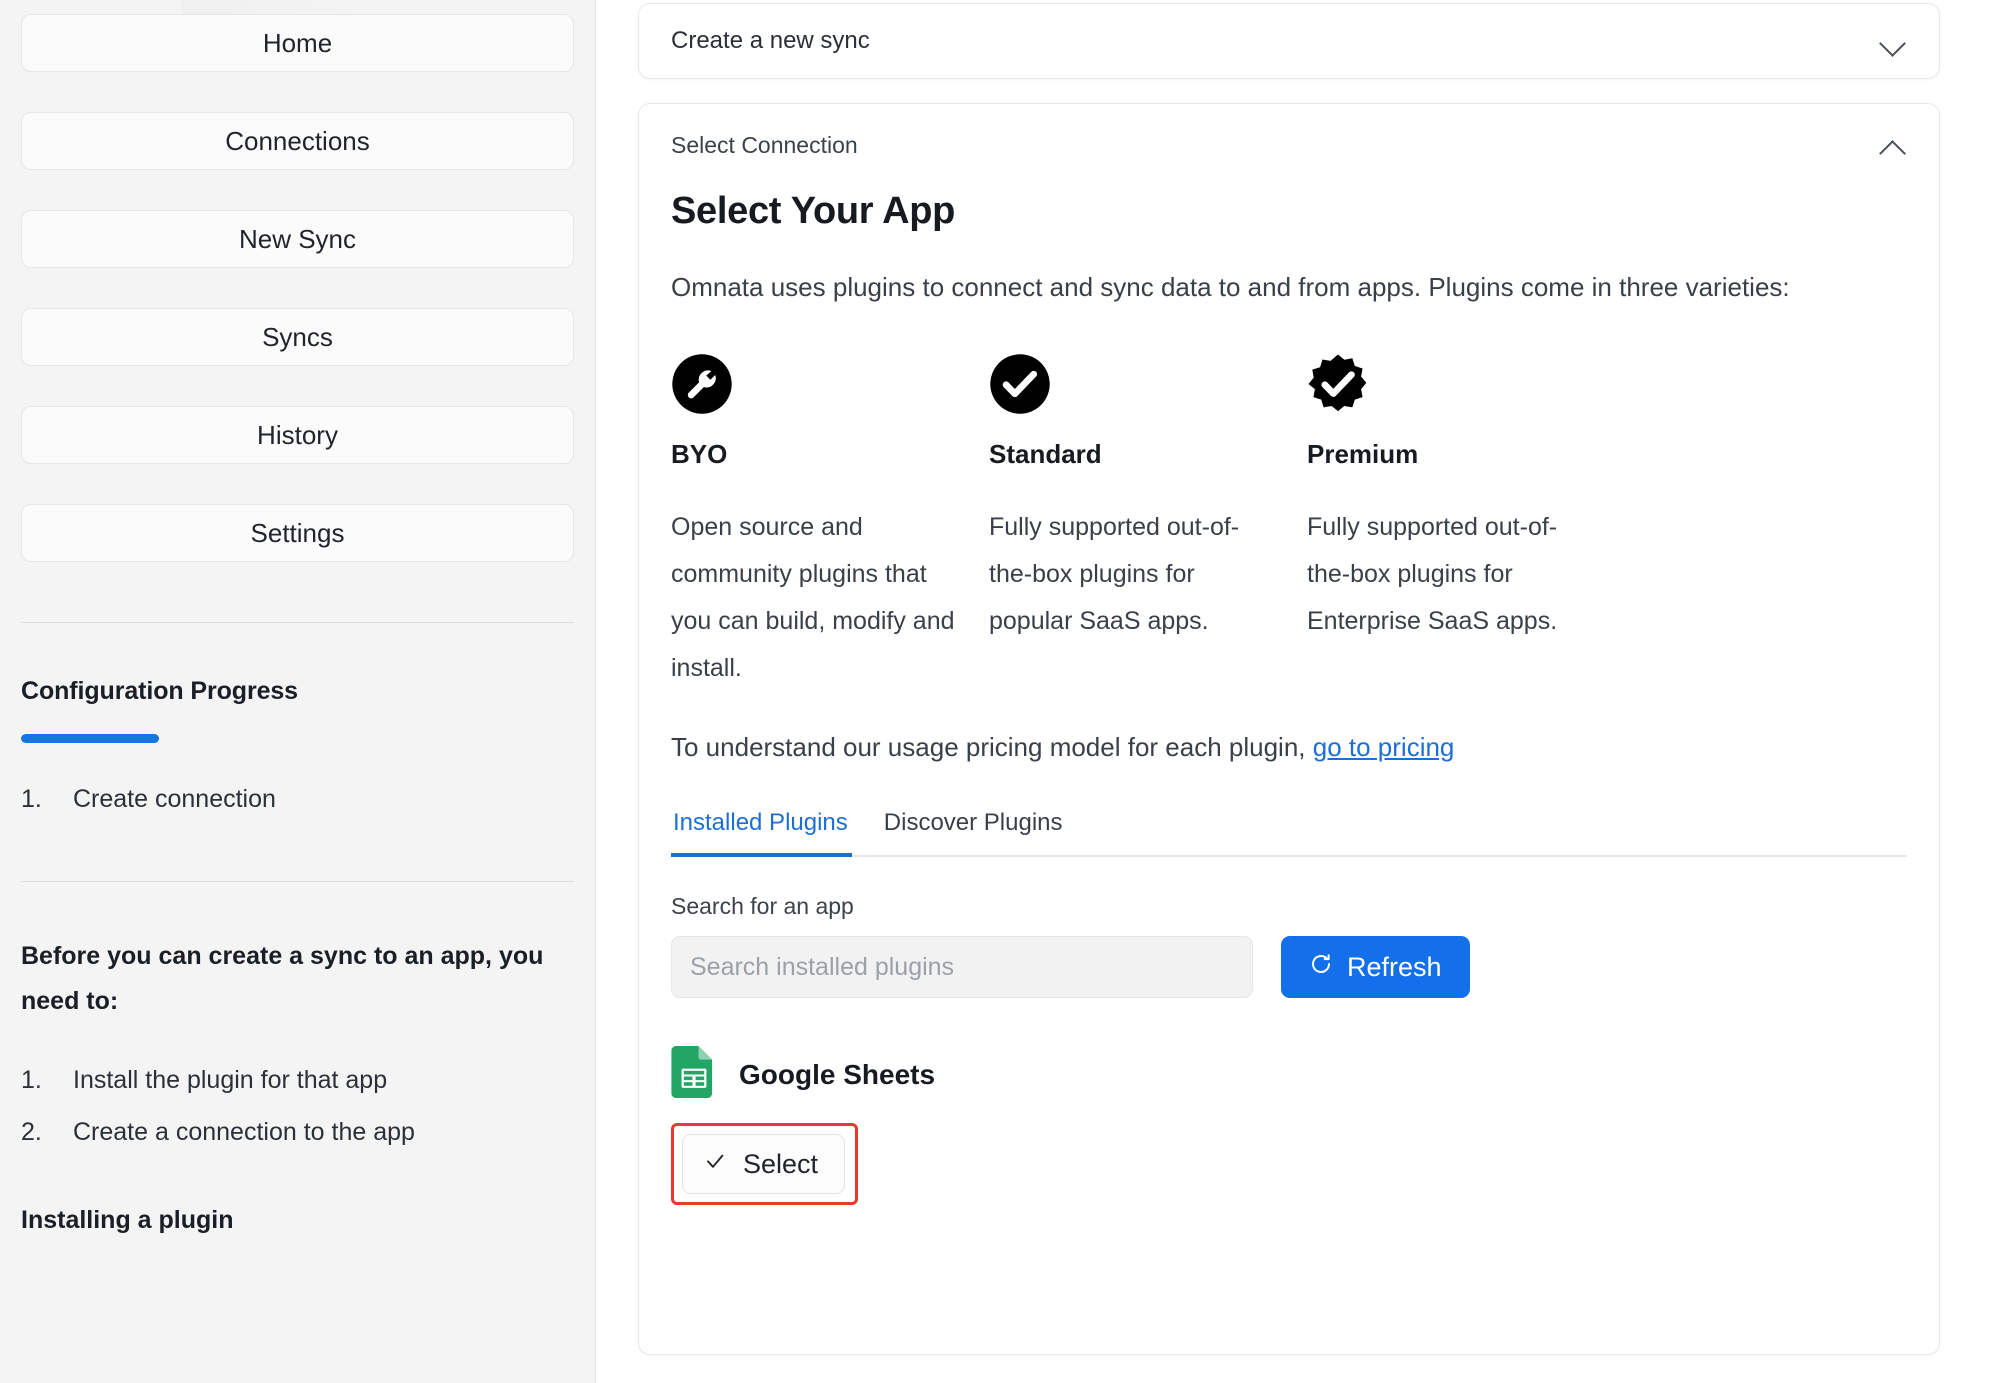  What do you see at coordinates (1321, 967) in the screenshot?
I see `refresh-icon` at bounding box center [1321, 967].